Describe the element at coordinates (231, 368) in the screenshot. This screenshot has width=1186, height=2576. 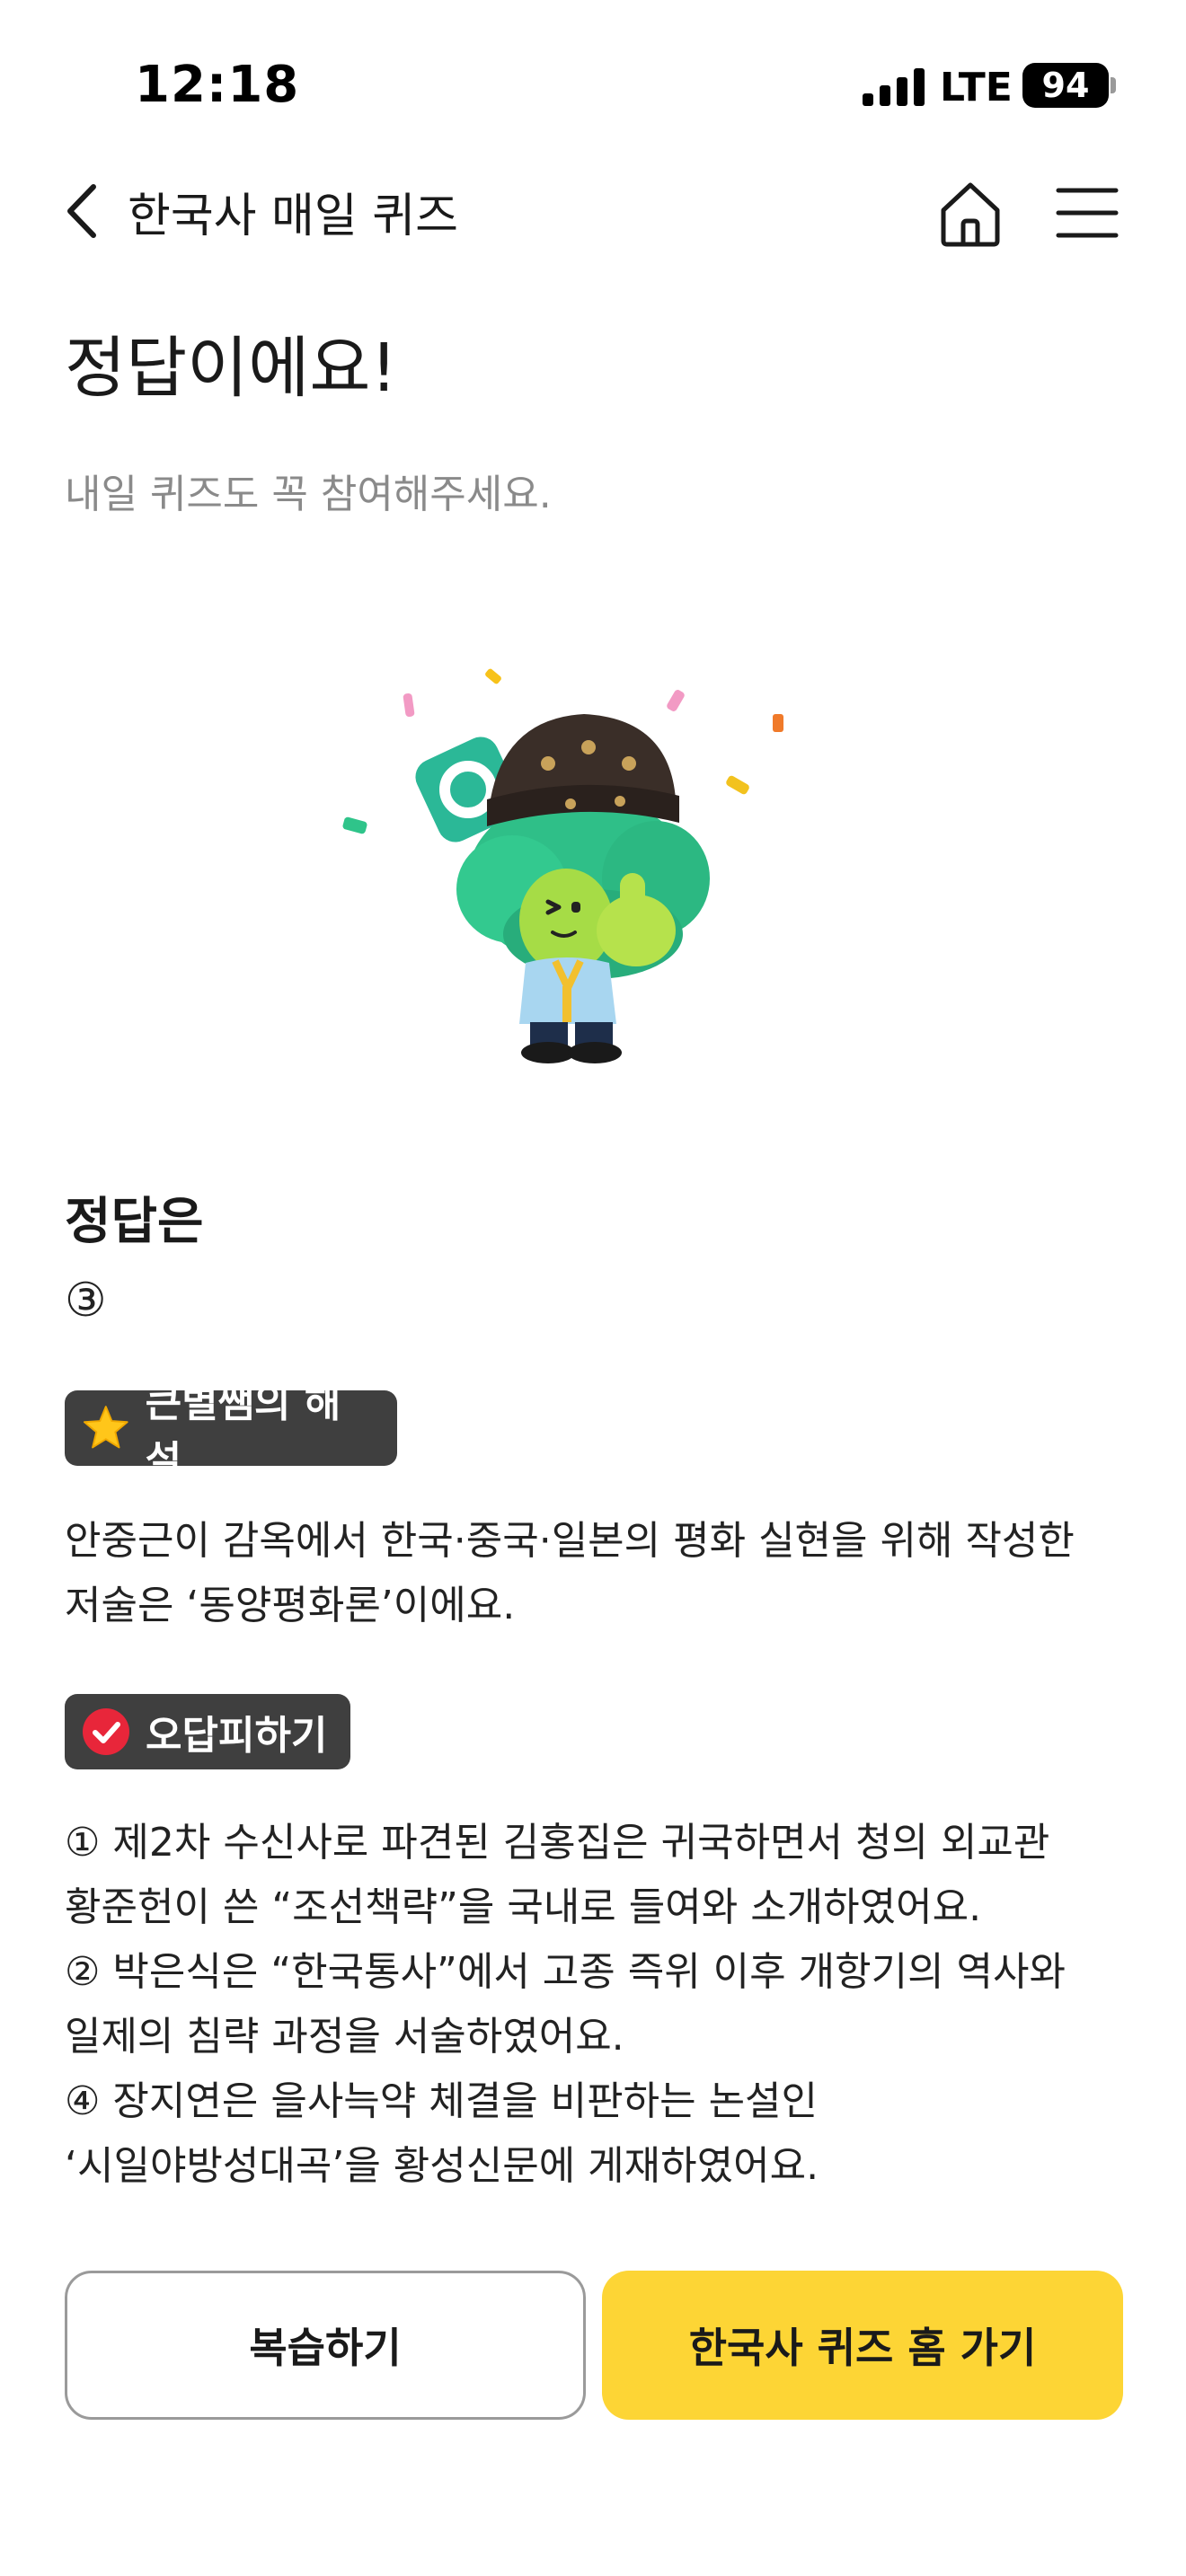
I see `result-title: 정답이에요!` at that location.